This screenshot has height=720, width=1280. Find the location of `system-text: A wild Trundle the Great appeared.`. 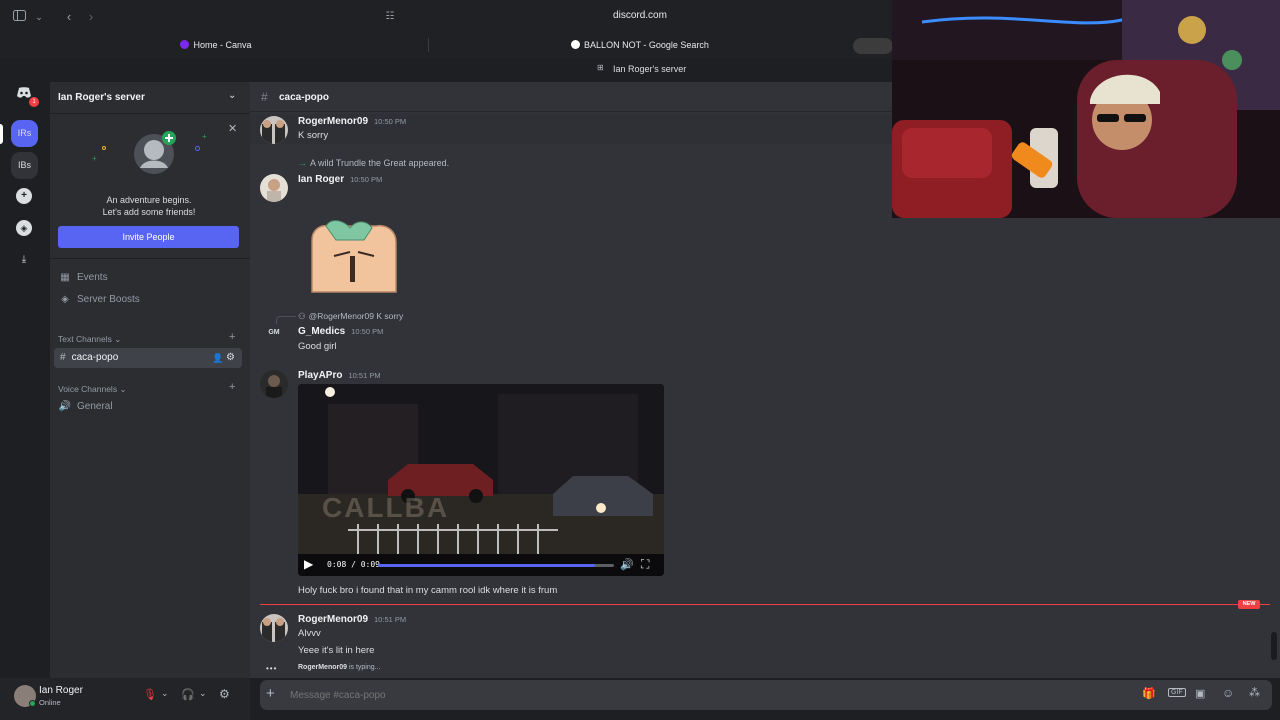

system-text: A wild Trundle the Great appeared. is located at coordinates (380, 163).